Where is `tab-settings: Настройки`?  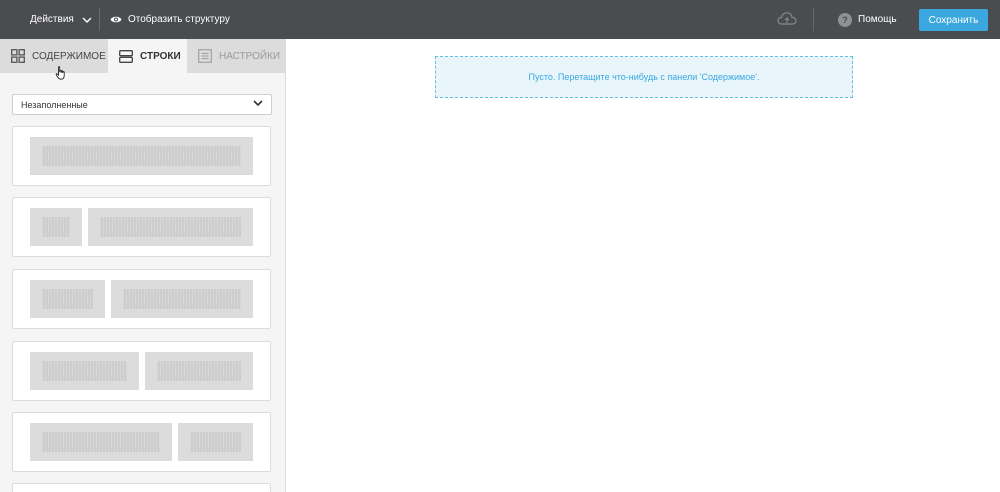
tab-settings: Настройки is located at coordinates (236, 56).